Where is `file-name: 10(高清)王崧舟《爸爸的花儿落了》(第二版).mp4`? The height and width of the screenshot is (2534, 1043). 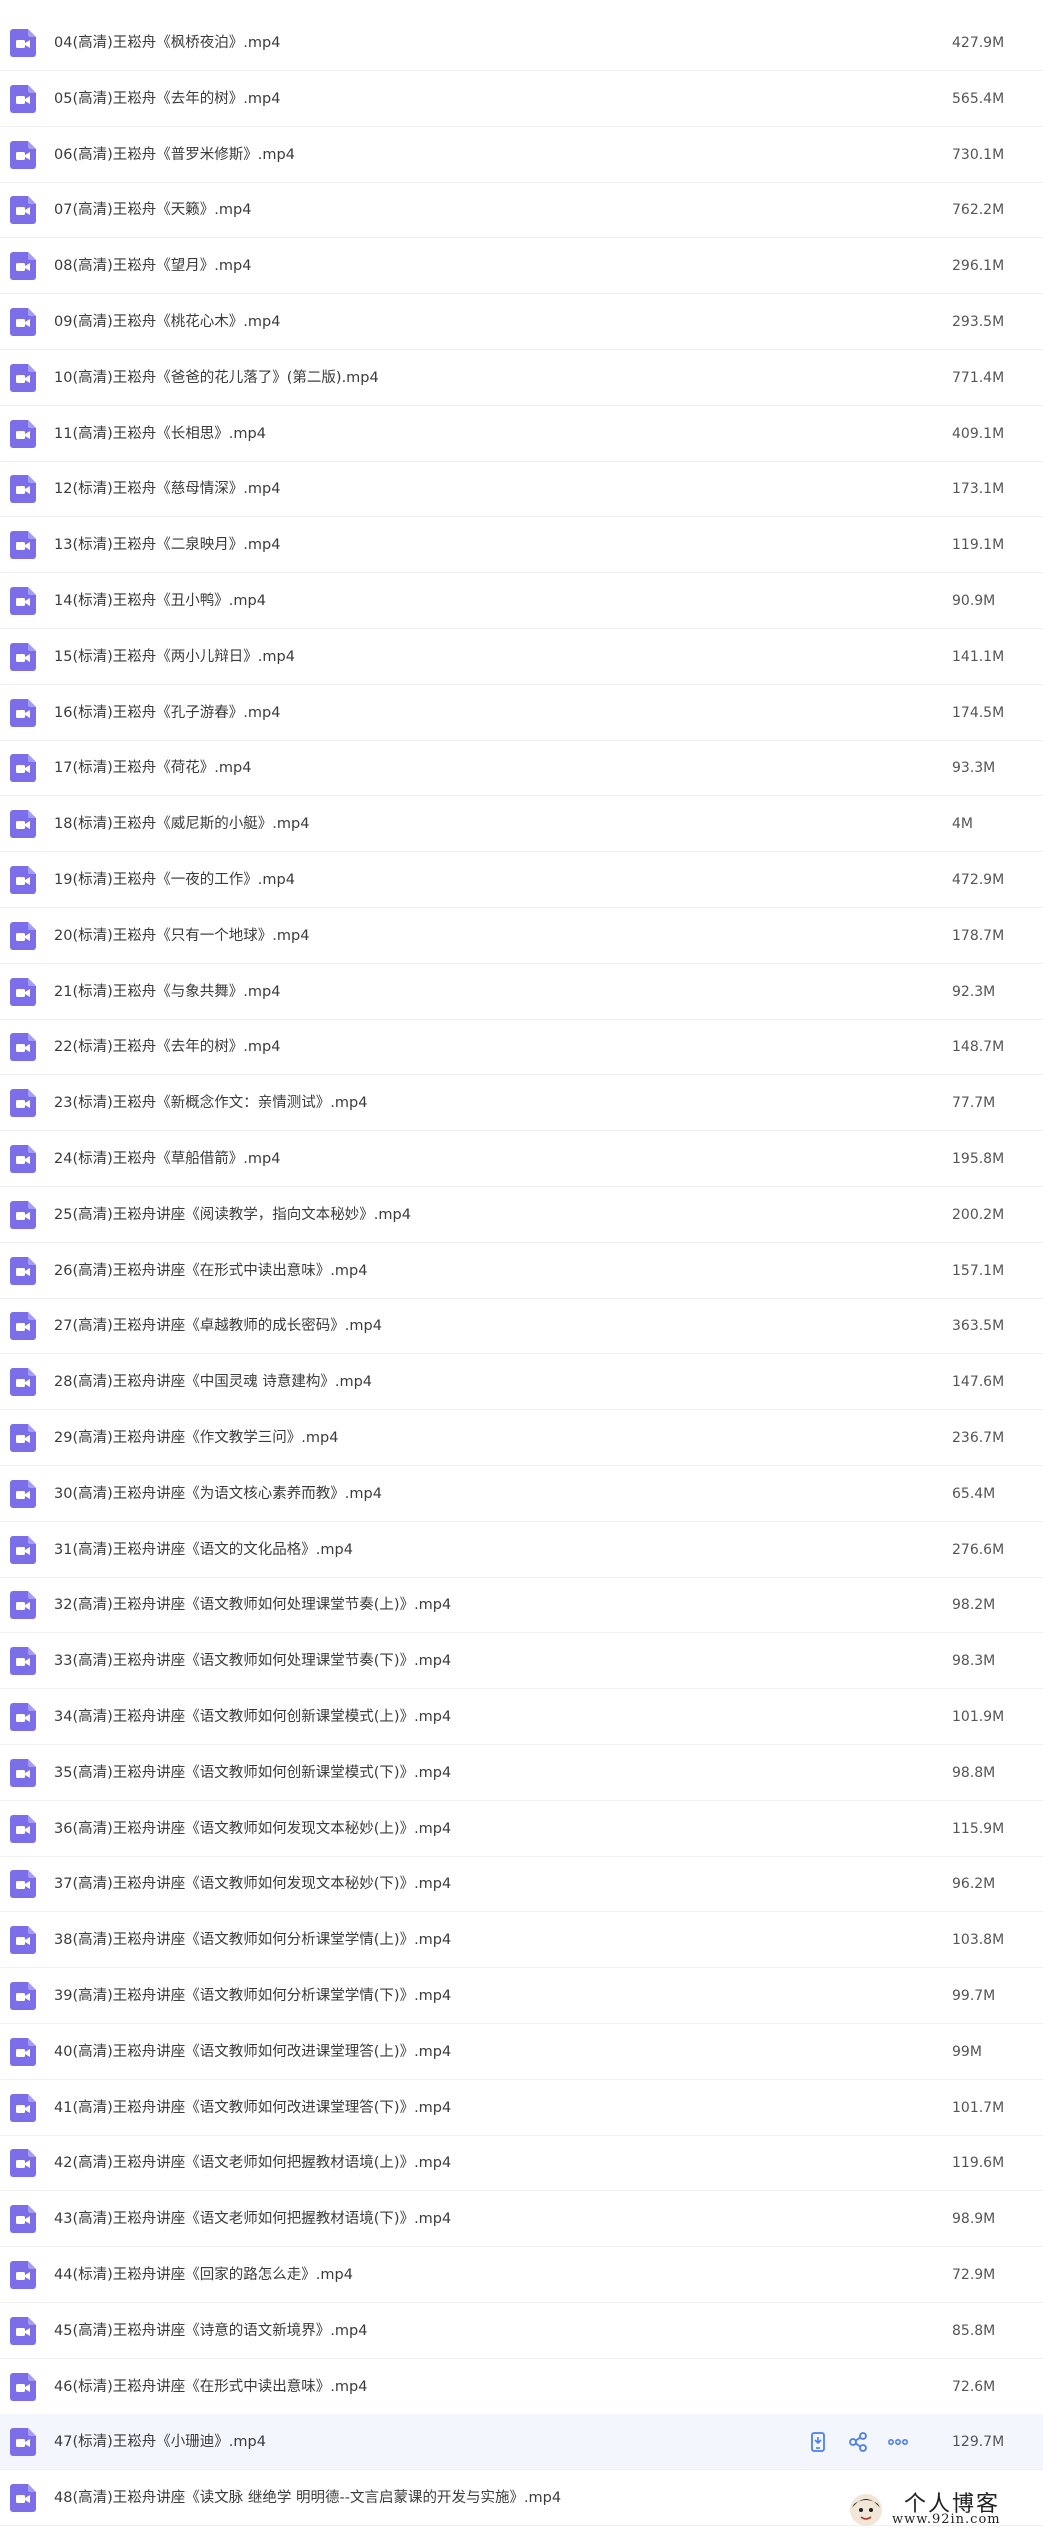 file-name: 10(高清)王崧舟《爸爸的花儿落了》(第二版).mp4 is located at coordinates (216, 378).